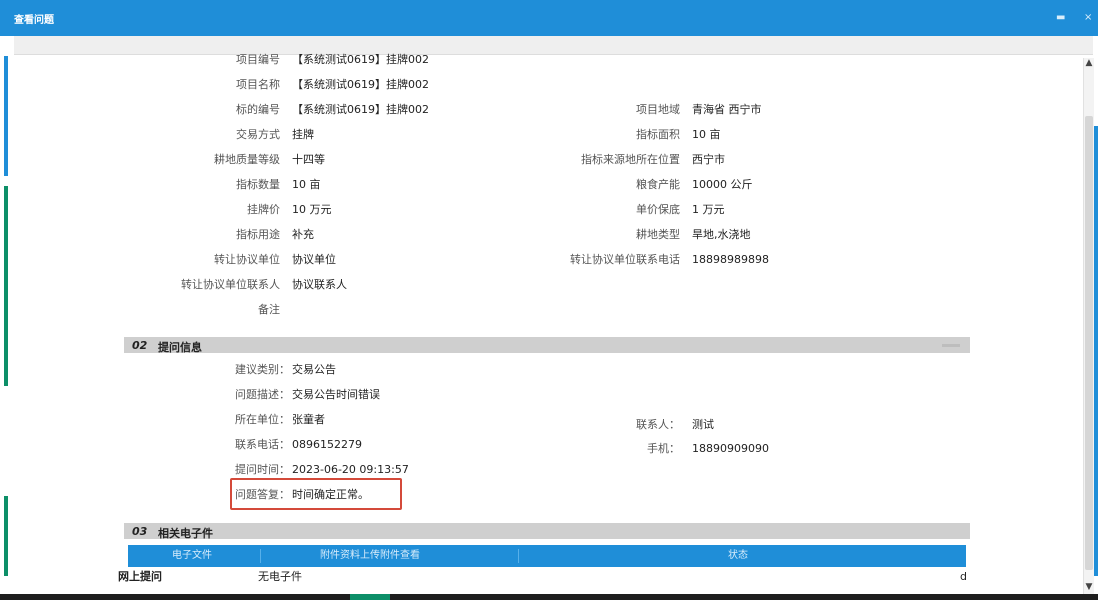 This screenshot has height=600, width=1098. What do you see at coordinates (730, 448) in the screenshot?
I see `field-value: 18890909090` at bounding box center [730, 448].